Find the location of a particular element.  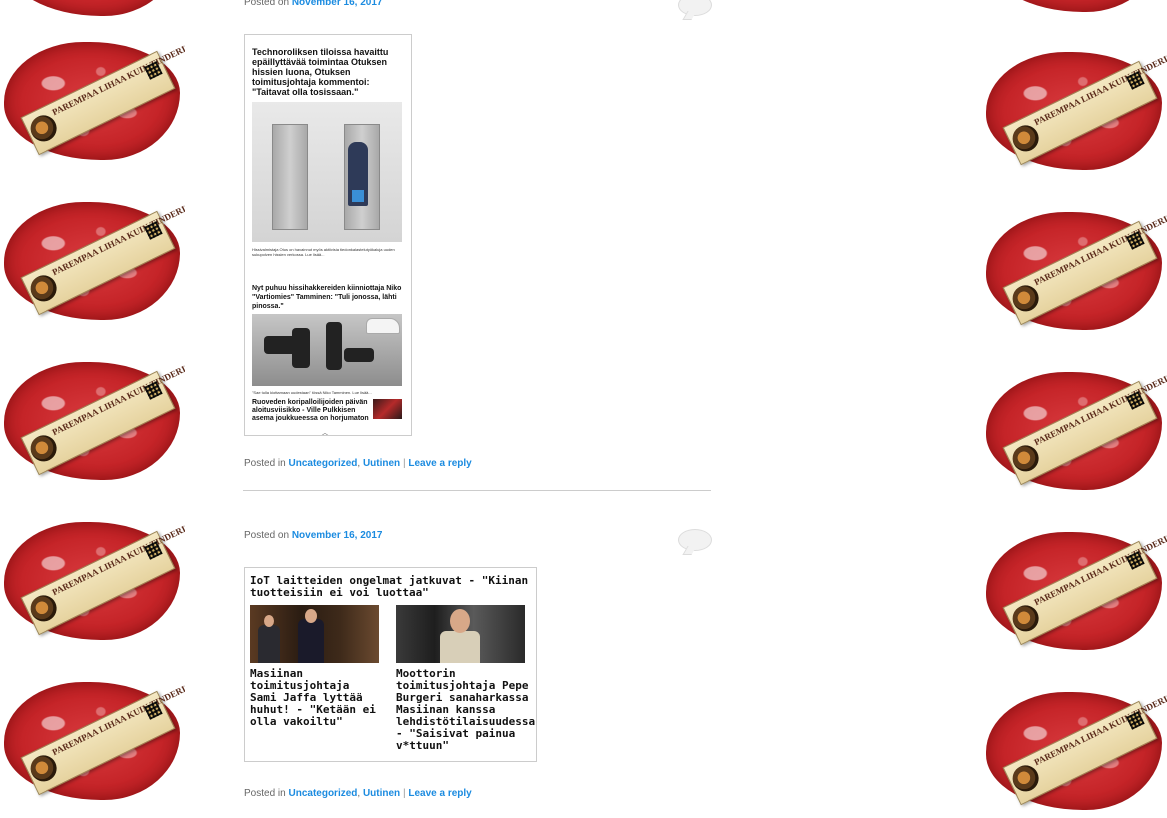

chevron-up-icon: ︿ is located at coordinates (325, 432).